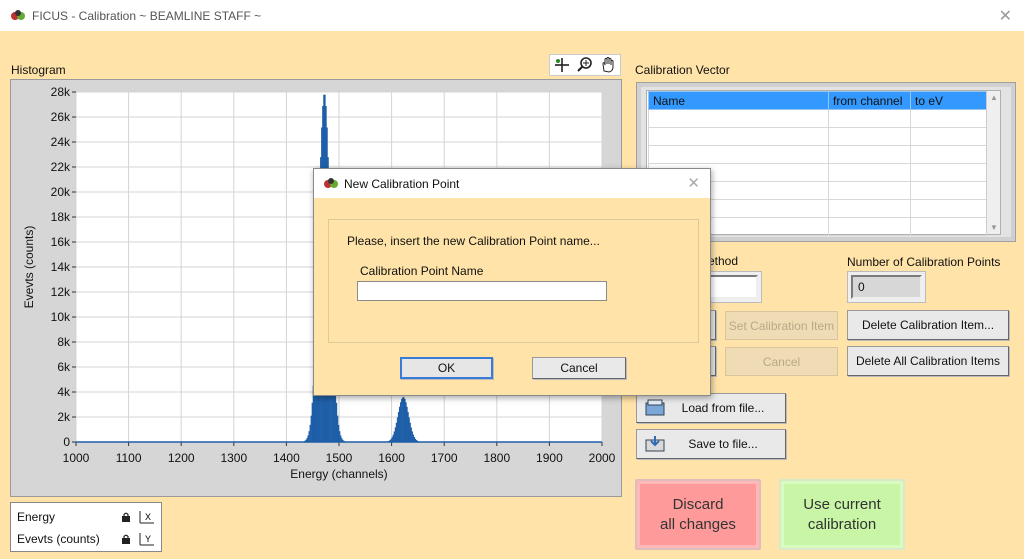 The height and width of the screenshot is (559, 1024). Describe the element at coordinates (86, 527) in the screenshot. I see `axis-legend: Energy X Evevts (counts) Y` at that location.